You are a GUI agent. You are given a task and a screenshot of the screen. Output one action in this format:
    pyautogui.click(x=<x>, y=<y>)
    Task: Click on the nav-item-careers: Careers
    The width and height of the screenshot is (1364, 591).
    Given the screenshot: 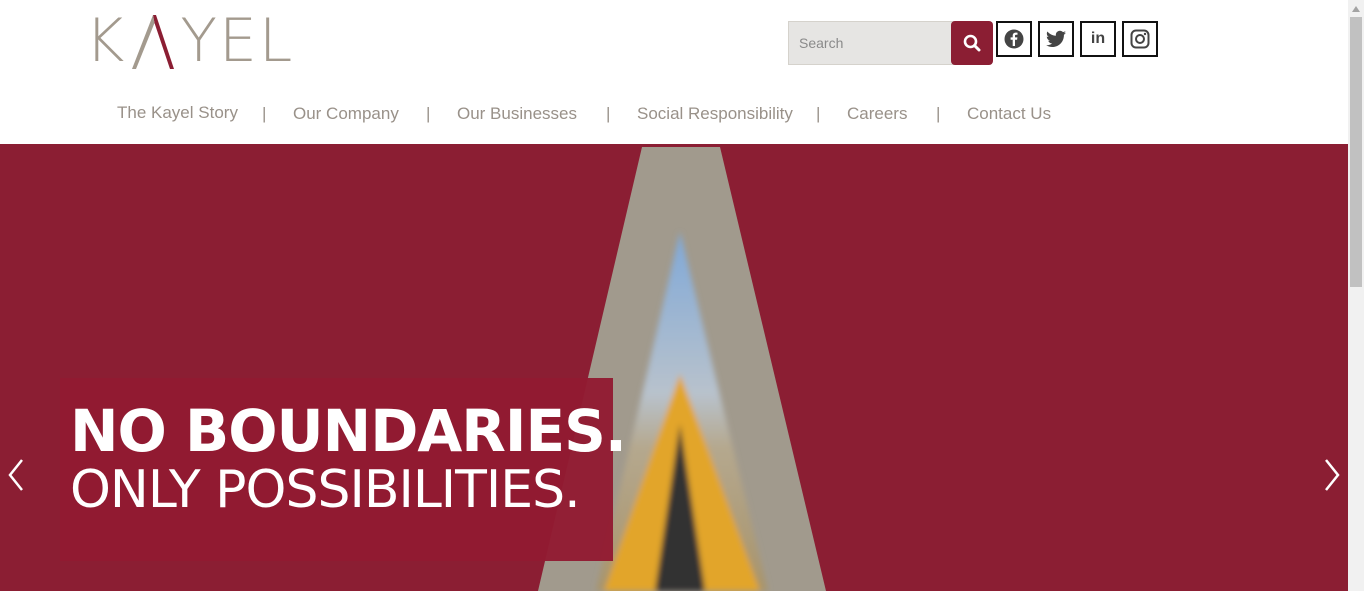 What is the action you would take?
    pyautogui.click(x=877, y=114)
    